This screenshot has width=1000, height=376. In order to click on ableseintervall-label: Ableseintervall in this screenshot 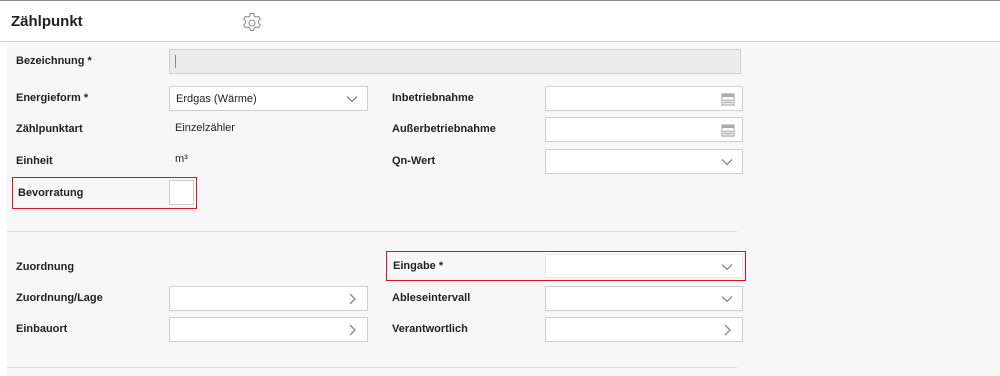, I will do `click(431, 298)`.